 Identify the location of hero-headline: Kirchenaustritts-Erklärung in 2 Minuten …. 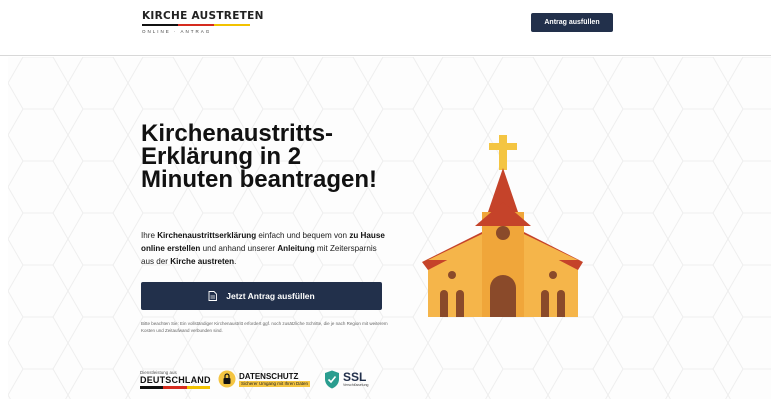
(259, 156).